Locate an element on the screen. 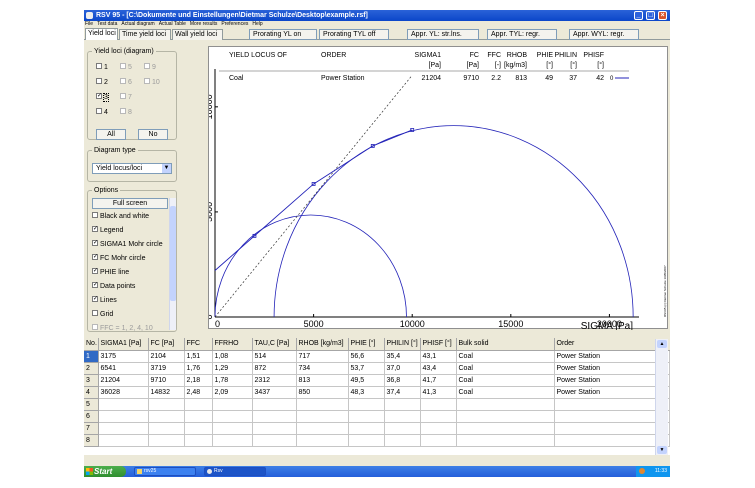  column-header: FC [Pa] is located at coordinates (166, 344).